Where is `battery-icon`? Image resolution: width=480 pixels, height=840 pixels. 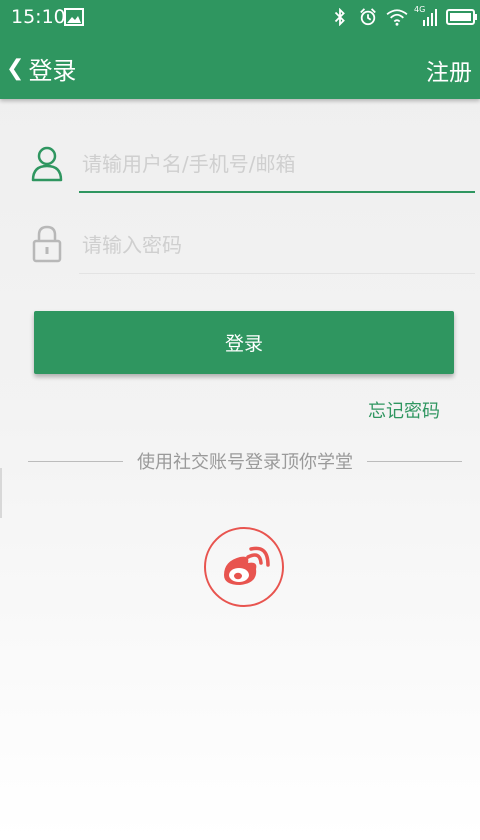 battery-icon is located at coordinates (461, 17).